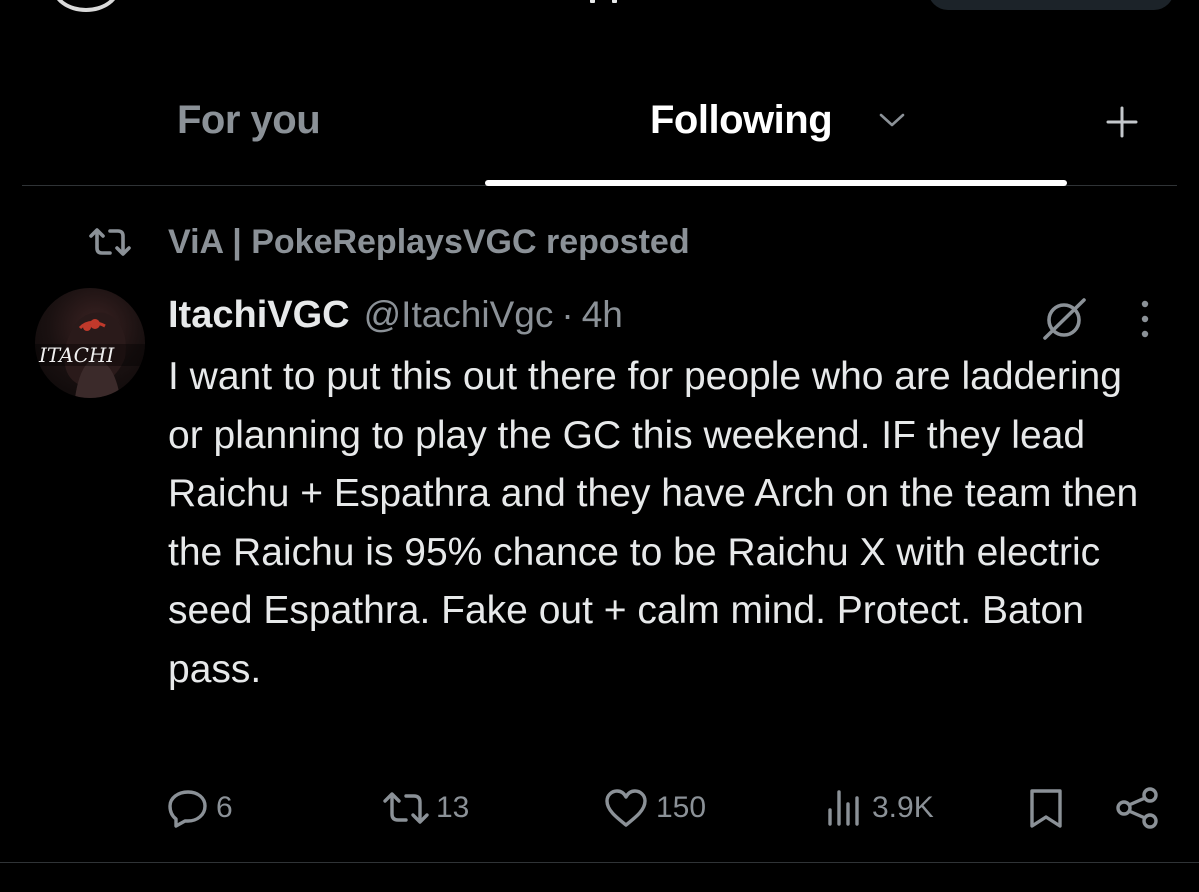  I want to click on chevron-down-icon, so click(892, 120).